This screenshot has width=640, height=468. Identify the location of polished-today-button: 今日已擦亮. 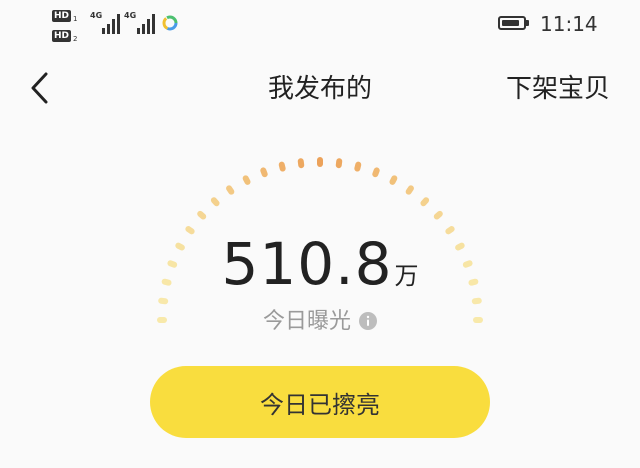
(320, 402).